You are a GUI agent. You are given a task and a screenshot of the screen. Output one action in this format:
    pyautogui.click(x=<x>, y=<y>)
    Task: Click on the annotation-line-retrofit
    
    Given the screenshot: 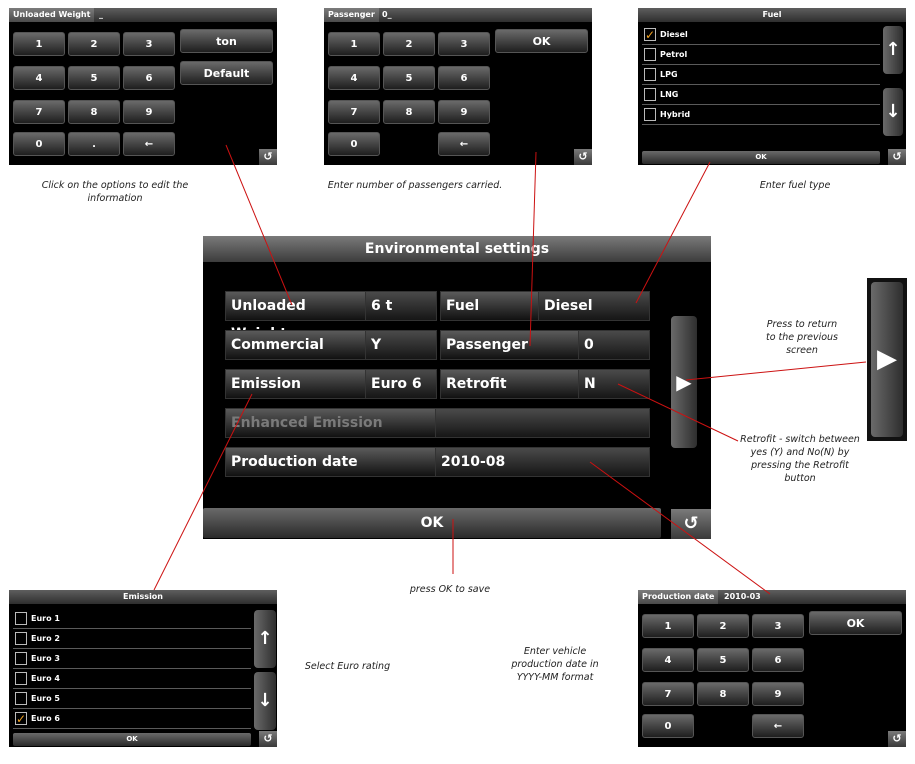 What is the action you would take?
    pyautogui.click(x=678, y=412)
    